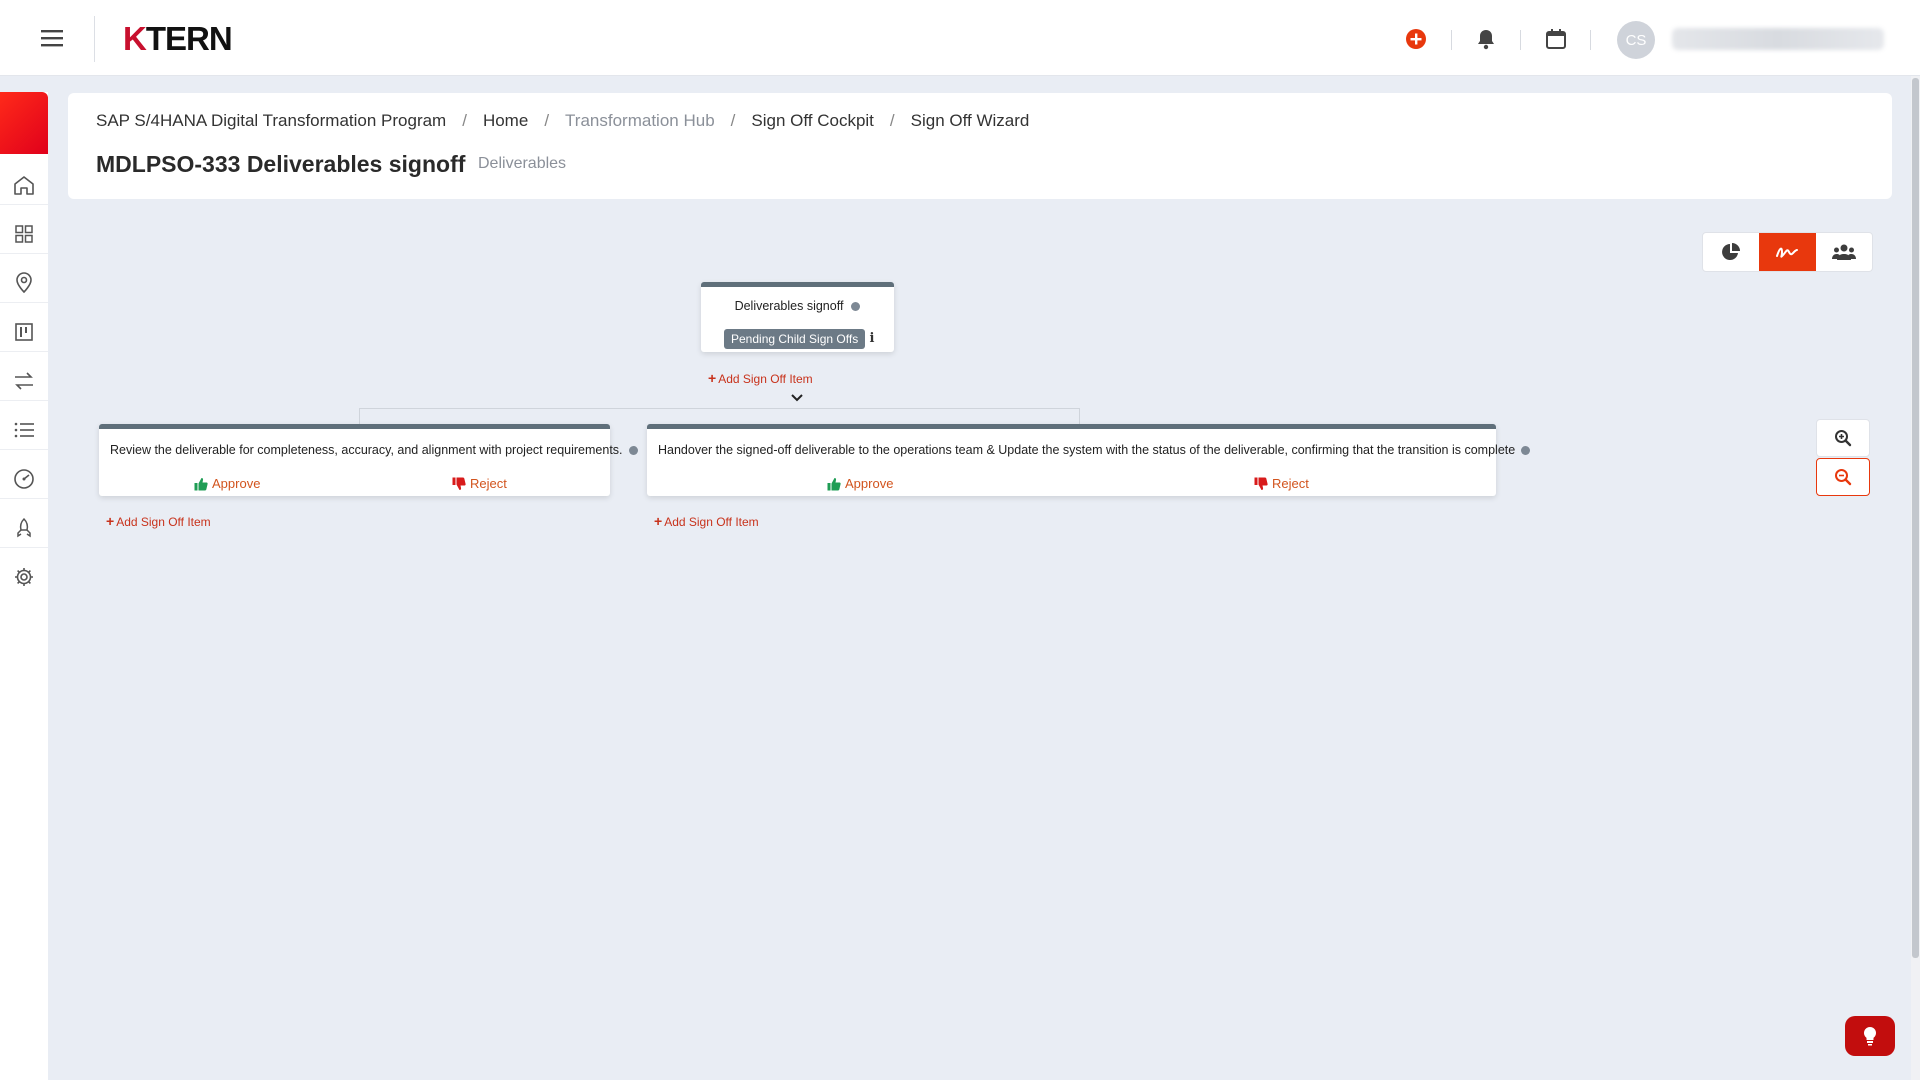 The width and height of the screenshot is (1920, 1080). What do you see at coordinates (24, 185) in the screenshot?
I see `home-icon` at bounding box center [24, 185].